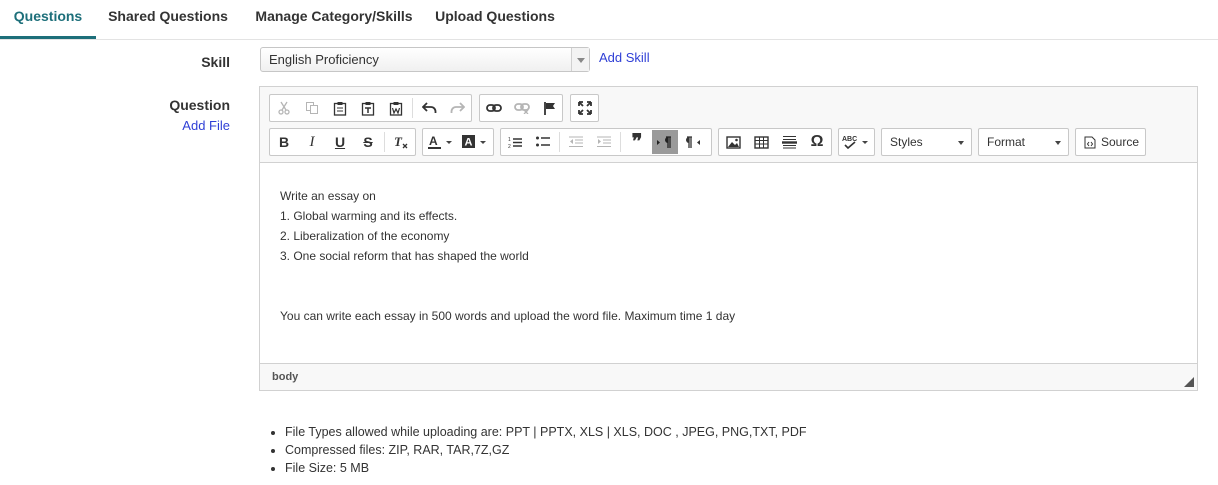  I want to click on special-character-icon: Ω, so click(817, 142).